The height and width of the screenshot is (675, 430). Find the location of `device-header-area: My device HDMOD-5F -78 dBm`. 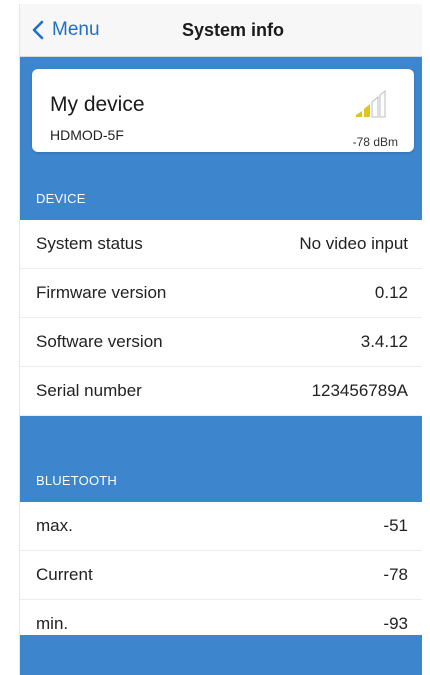

device-header-area: My device HDMOD-5F -78 dBm is located at coordinates (221, 110).